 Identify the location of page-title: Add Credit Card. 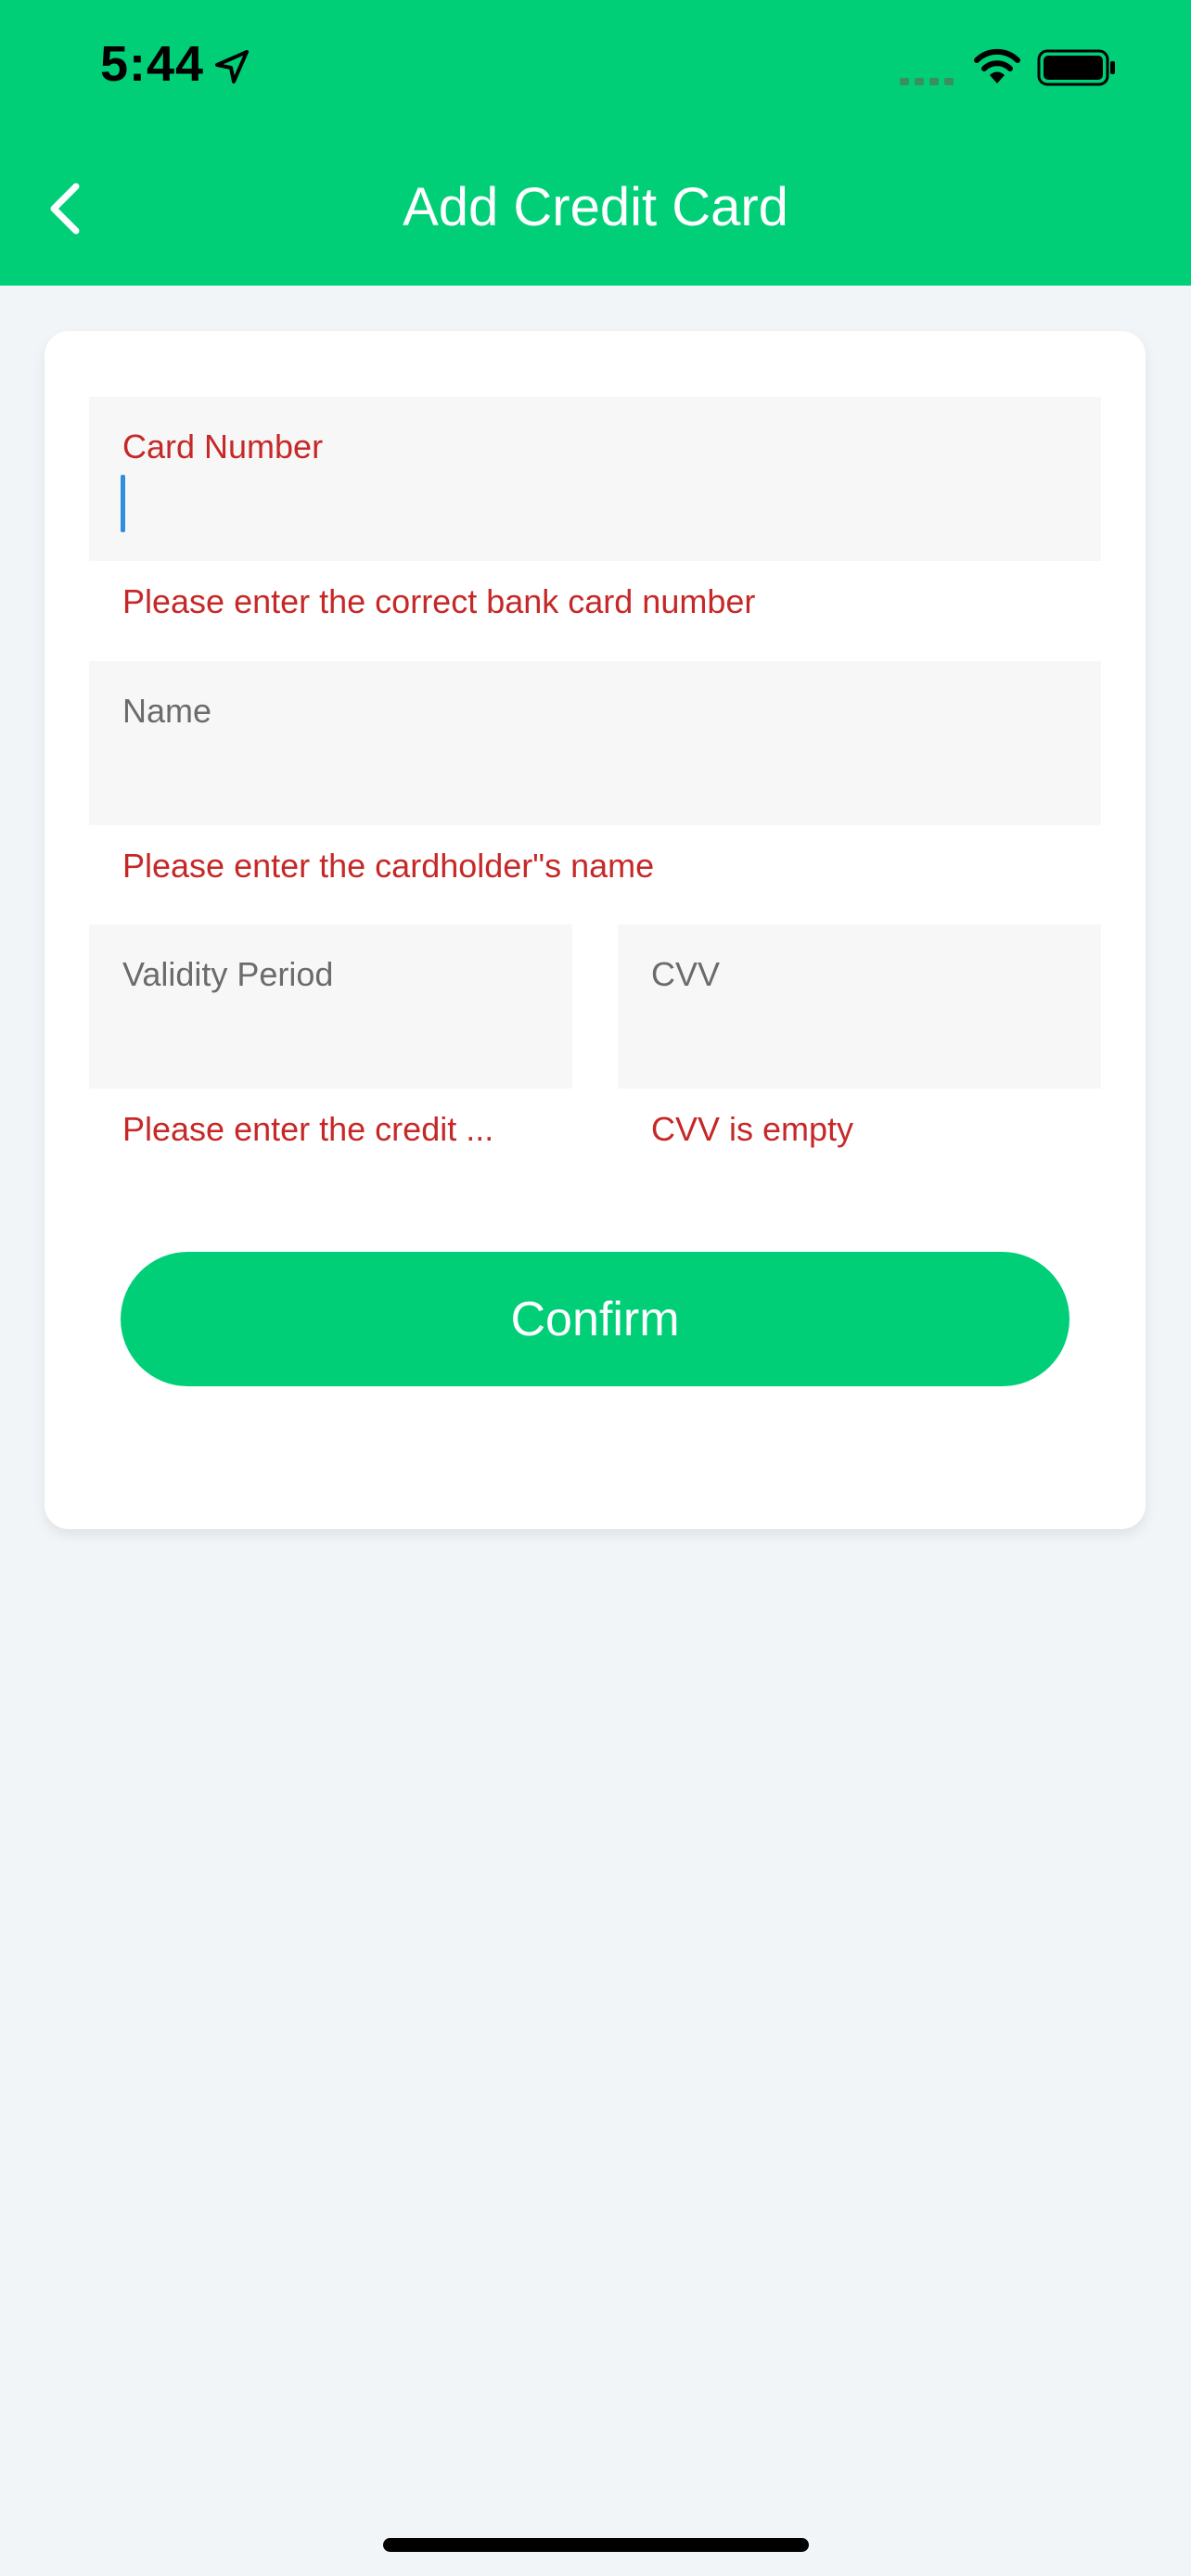
(595, 207).